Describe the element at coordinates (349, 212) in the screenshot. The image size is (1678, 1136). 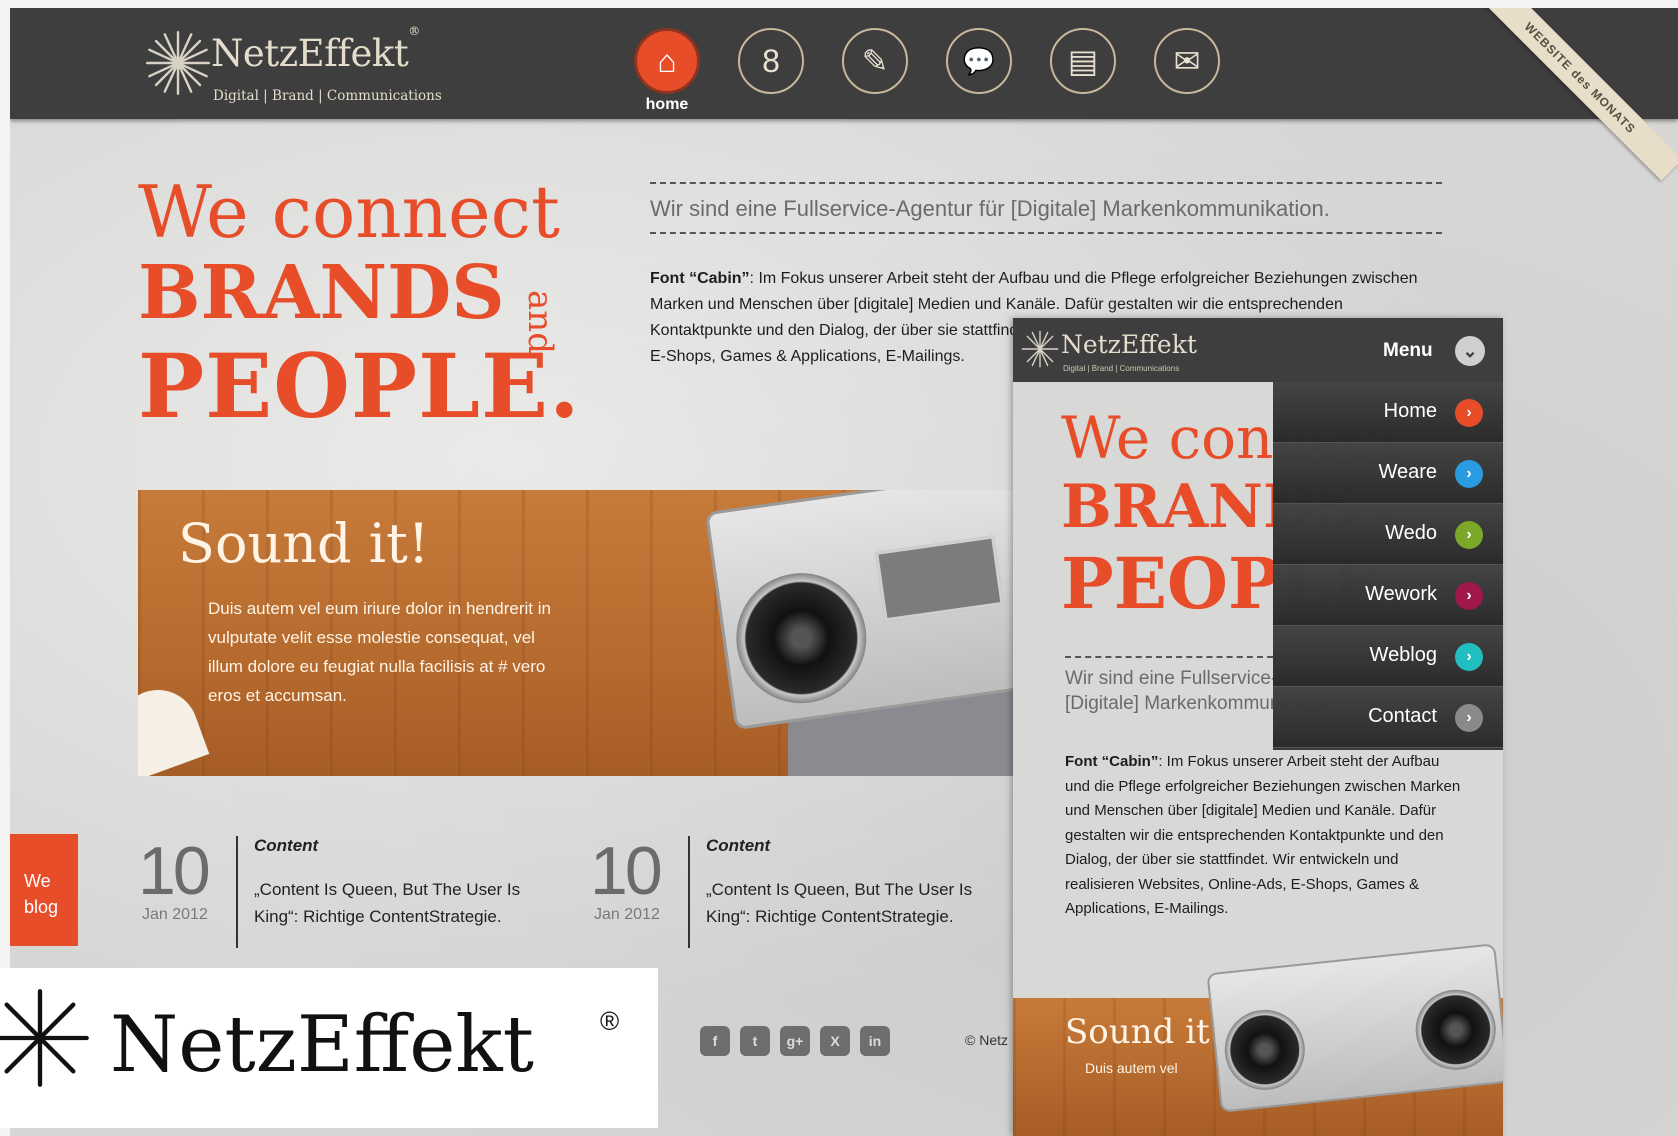
I see `hero-line-1: We connect` at that location.